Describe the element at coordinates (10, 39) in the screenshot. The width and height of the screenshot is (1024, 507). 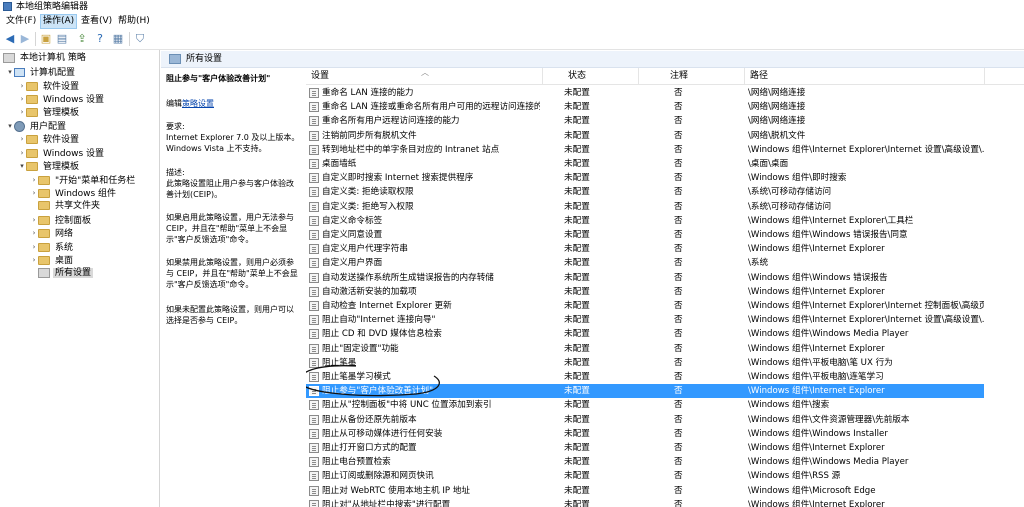
I see `back-arrow-icon: ◀` at that location.